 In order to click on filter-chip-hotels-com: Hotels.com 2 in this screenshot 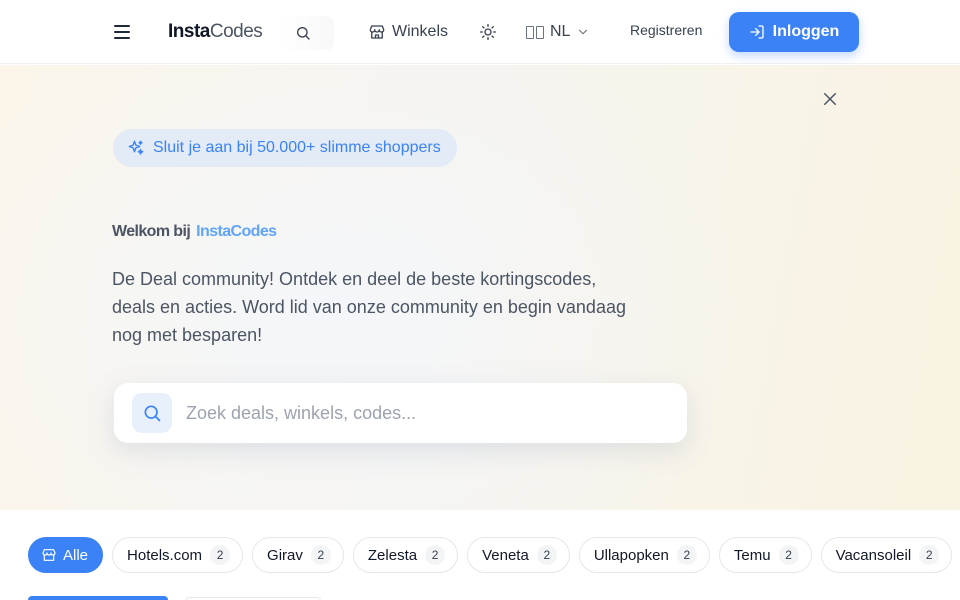, I will do `click(178, 555)`.